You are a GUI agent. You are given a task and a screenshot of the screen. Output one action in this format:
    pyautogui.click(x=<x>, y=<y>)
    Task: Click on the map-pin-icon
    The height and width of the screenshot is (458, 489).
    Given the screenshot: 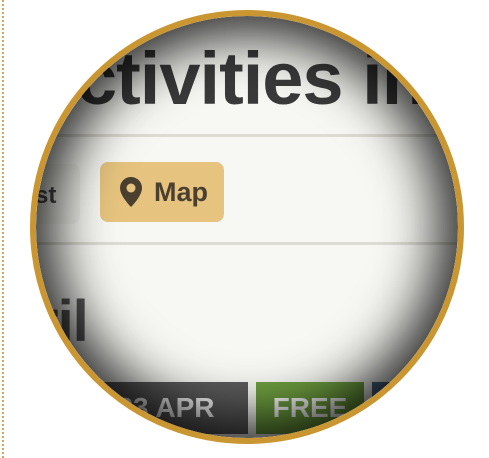 What is the action you would take?
    pyautogui.click(x=131, y=192)
    